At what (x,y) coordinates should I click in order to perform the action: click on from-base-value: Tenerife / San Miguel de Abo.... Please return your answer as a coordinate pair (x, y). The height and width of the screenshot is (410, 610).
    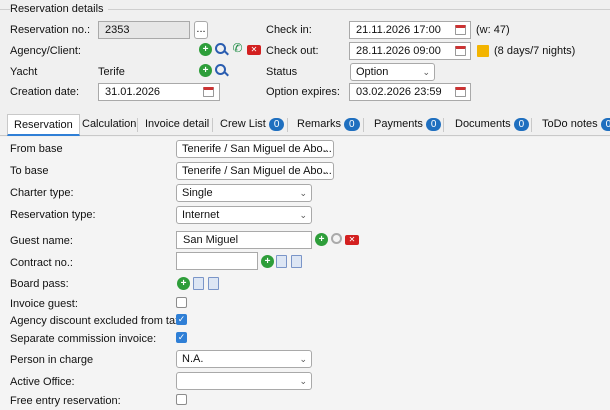
    Looking at the image, I should click on (257, 149).